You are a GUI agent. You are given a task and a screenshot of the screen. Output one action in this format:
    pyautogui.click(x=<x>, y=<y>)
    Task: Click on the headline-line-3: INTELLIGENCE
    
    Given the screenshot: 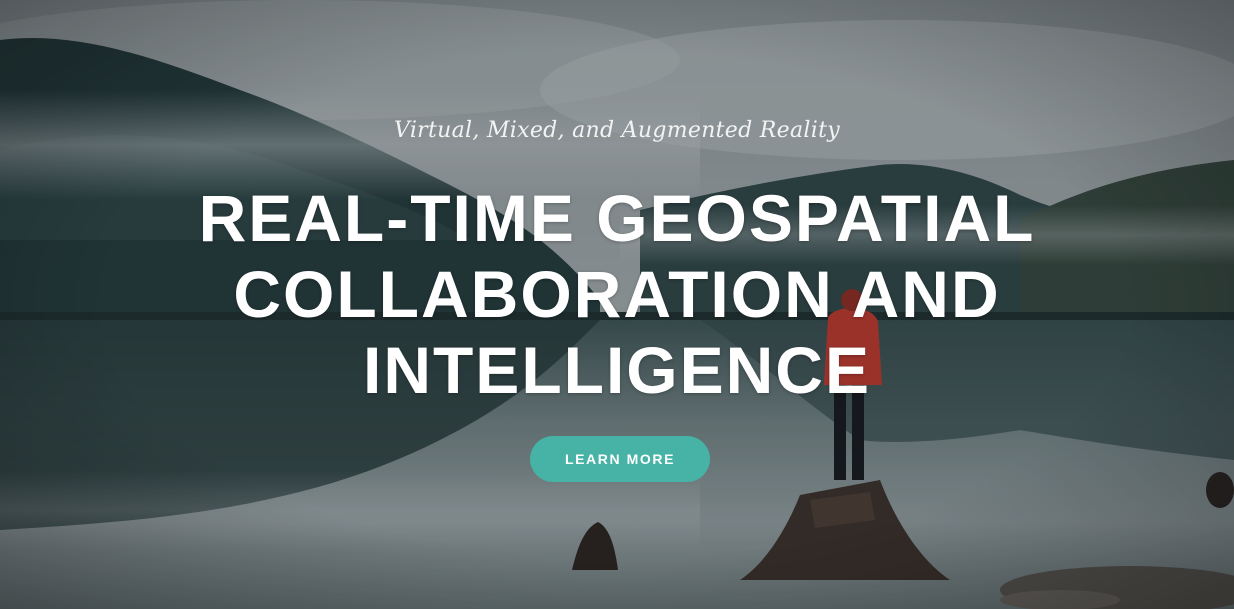 What is the action you would take?
    pyautogui.click(x=616, y=370)
    